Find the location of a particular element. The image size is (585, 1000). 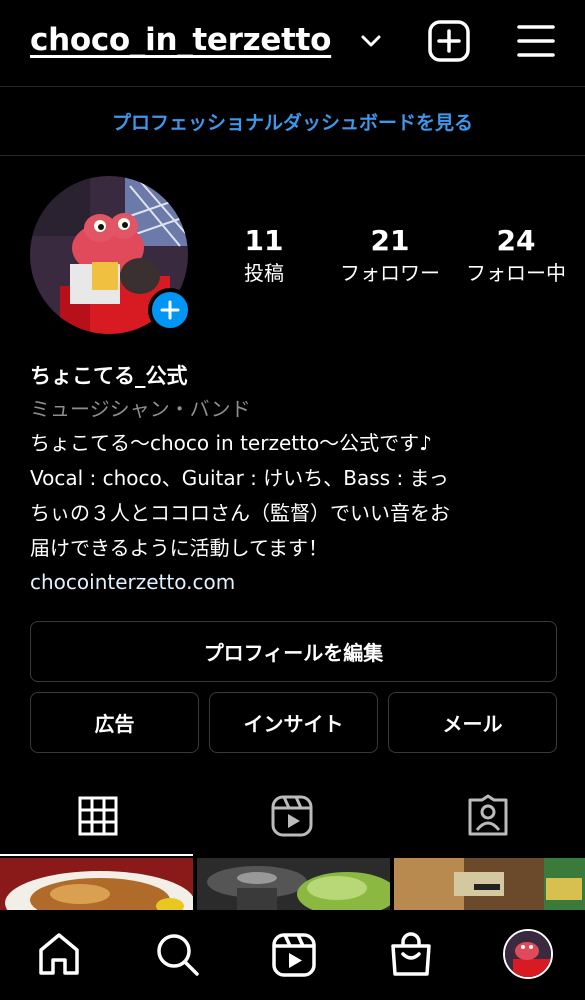

add-story-button is located at coordinates (170, 310).